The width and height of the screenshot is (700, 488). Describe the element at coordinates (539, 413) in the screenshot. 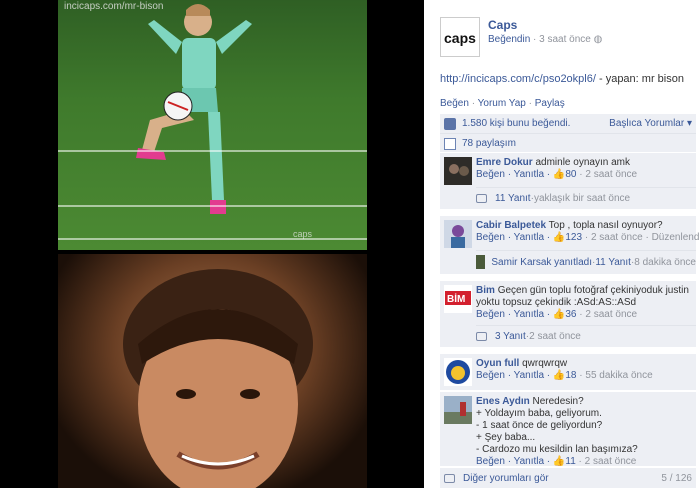

I see `comment-line: + Yoldayım baba, geliyorum.` at that location.